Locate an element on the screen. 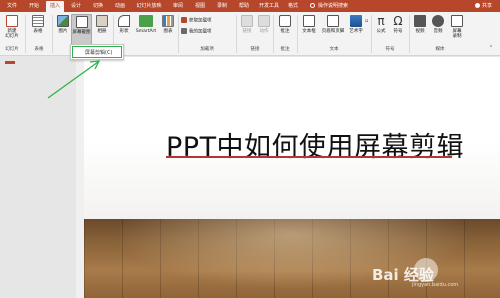 The width and height of the screenshot is (500, 298). tab-slideshow: 幻灯片放映 is located at coordinates (149, 6).